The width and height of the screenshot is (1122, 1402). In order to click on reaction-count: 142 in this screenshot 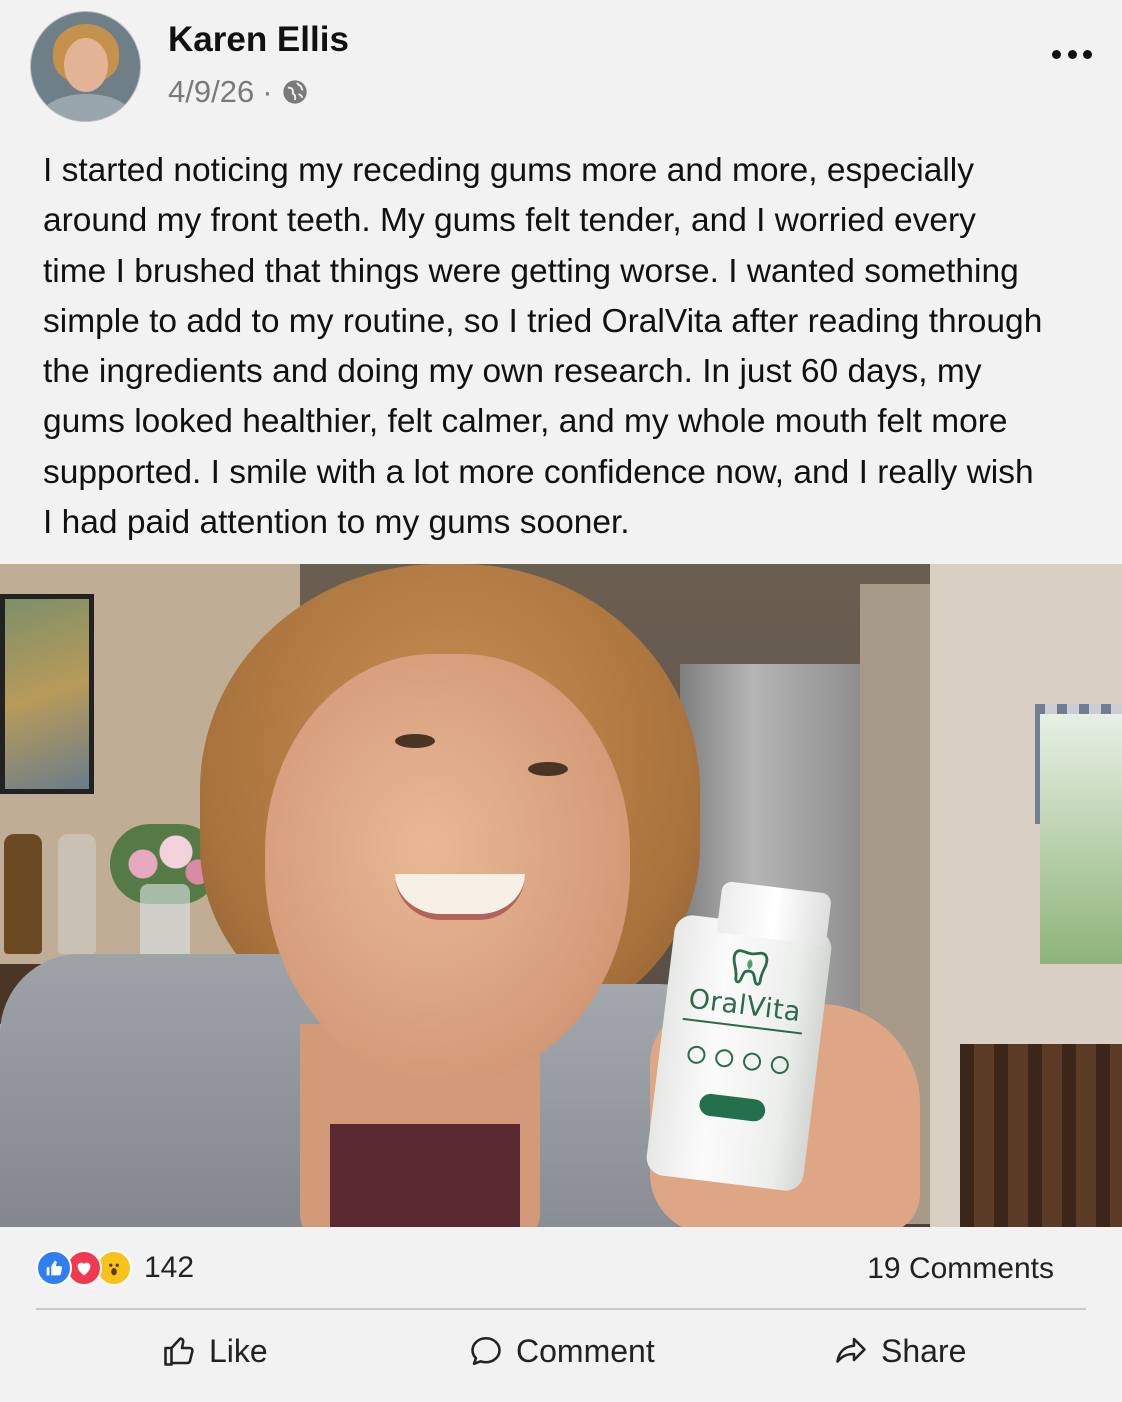, I will do `click(169, 1267)`.